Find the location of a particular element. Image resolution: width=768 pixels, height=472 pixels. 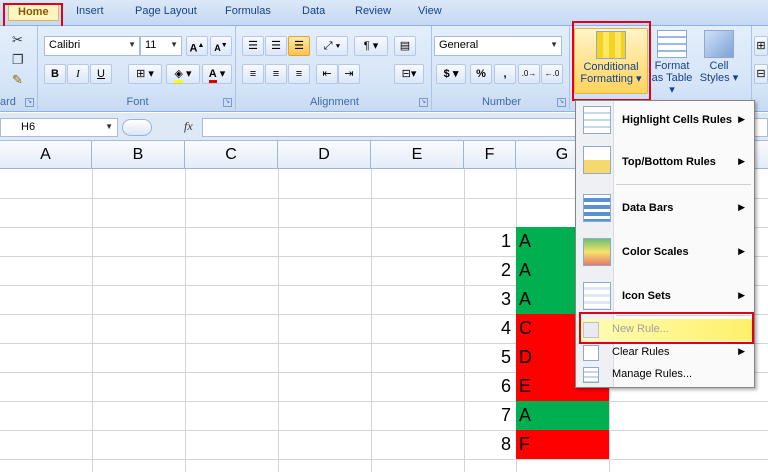

number-group: General ▼ $ ▾ % , .0→ ←.0 Number ↘ is located at coordinates (502, 68).